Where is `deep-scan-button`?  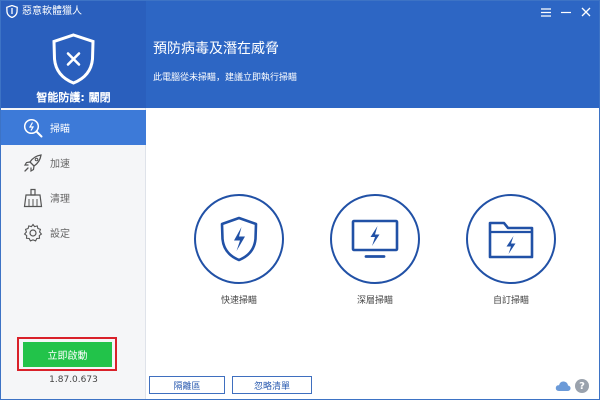
deep-scan-button is located at coordinates (375, 239).